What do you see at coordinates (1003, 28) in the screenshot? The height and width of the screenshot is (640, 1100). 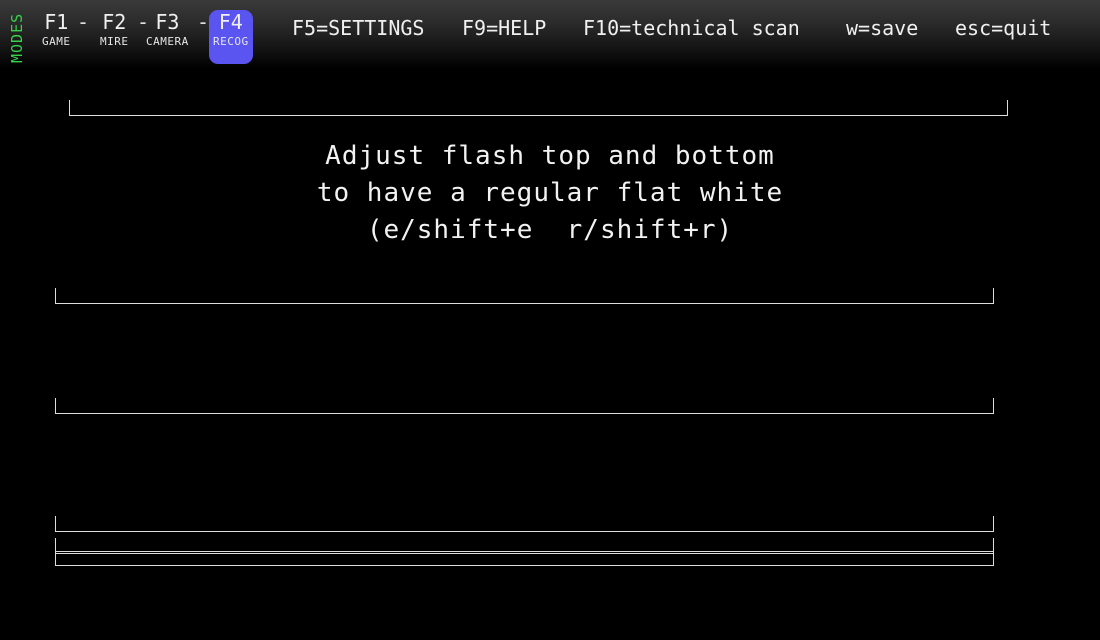 I see `quit-command: esc=quit` at bounding box center [1003, 28].